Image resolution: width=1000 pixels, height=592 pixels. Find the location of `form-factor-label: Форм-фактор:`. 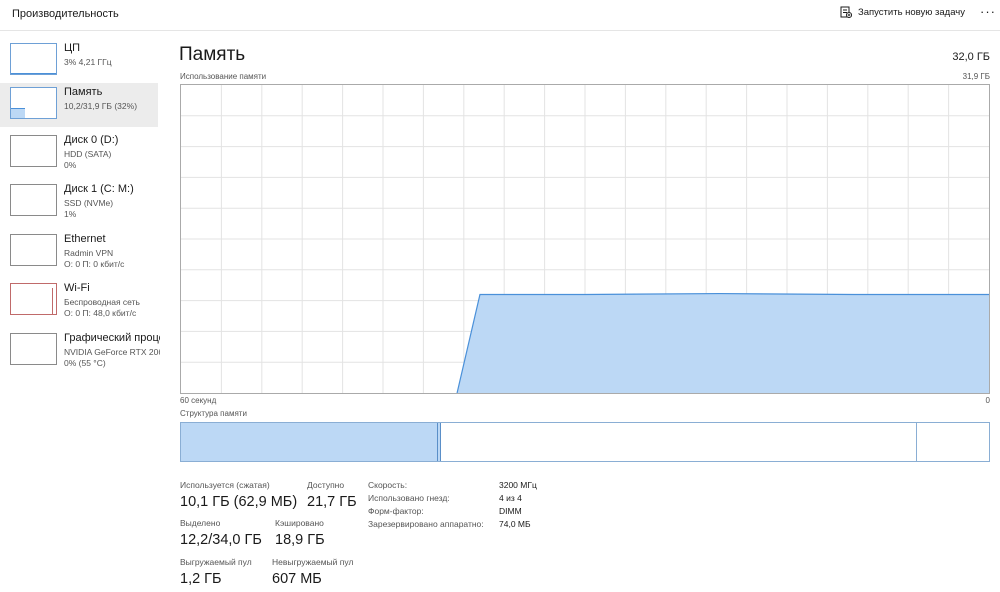

form-factor-label: Форм-фактор: is located at coordinates (396, 511).